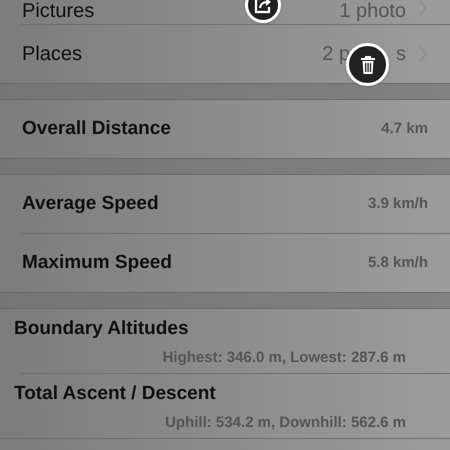  What do you see at coordinates (225, 12) in the screenshot?
I see `list-row: Pictures 1 photo` at bounding box center [225, 12].